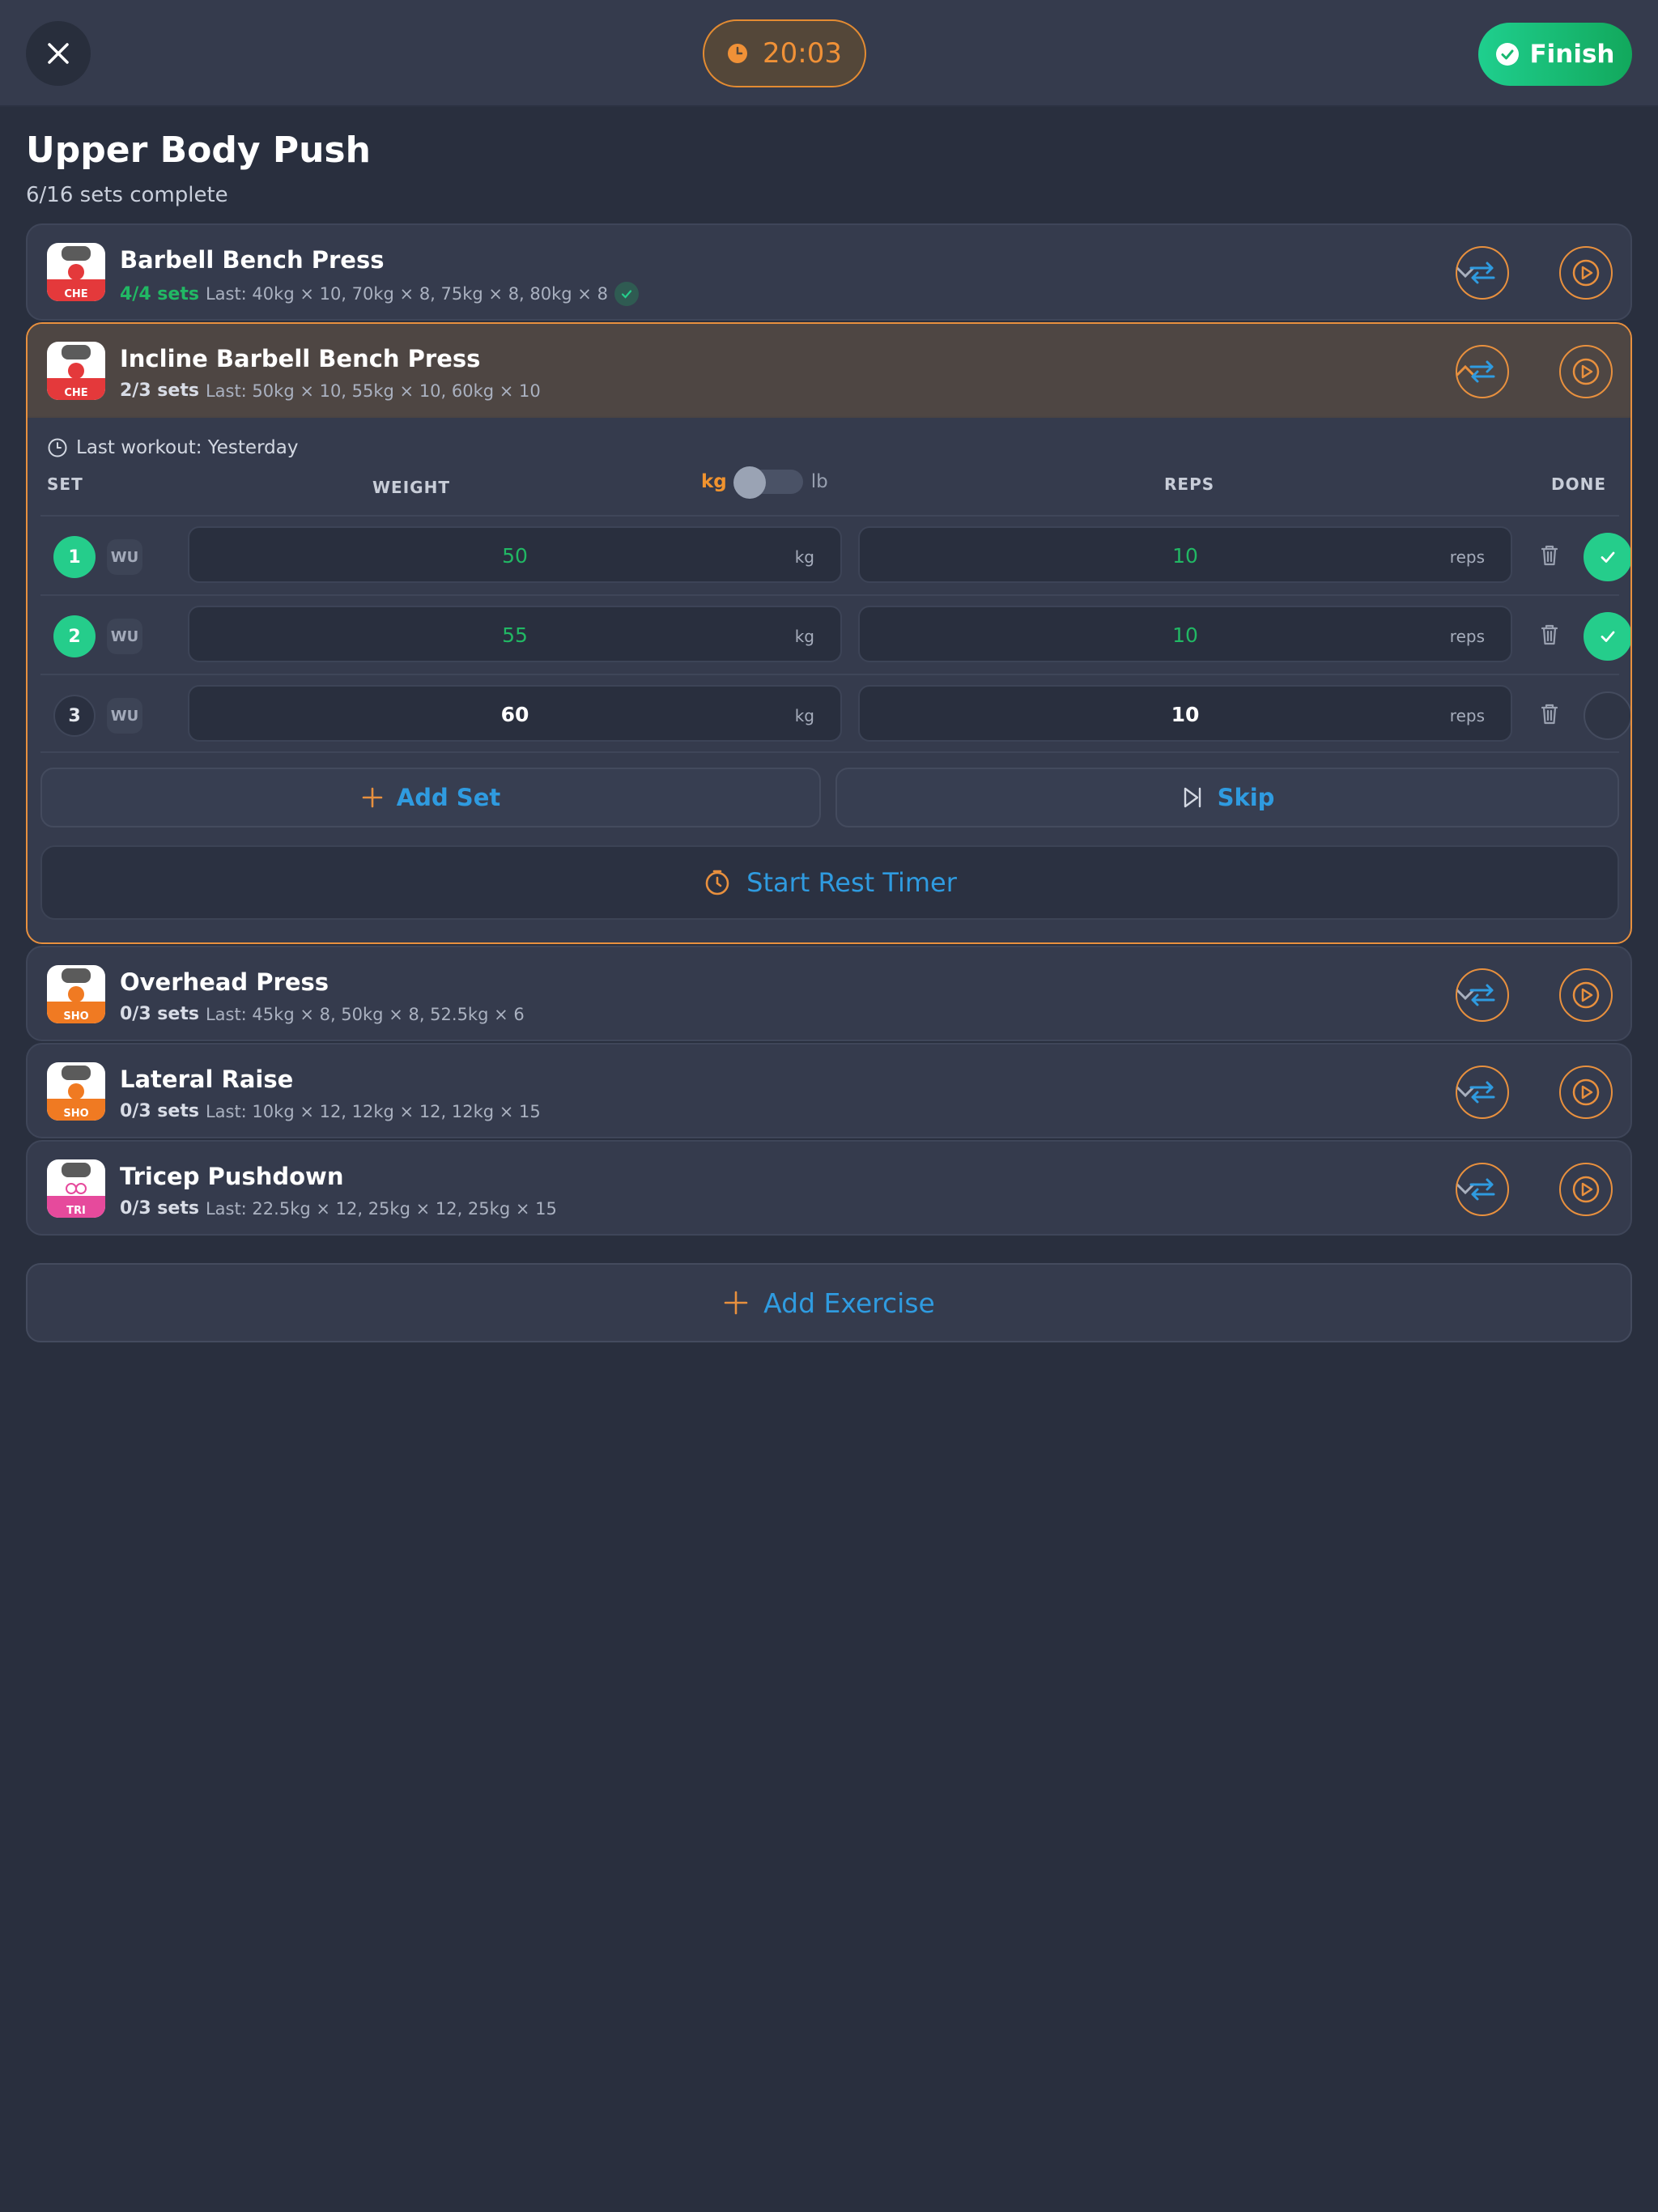 This screenshot has height=2212, width=1658. I want to click on weight-input: 60 kg, so click(515, 714).